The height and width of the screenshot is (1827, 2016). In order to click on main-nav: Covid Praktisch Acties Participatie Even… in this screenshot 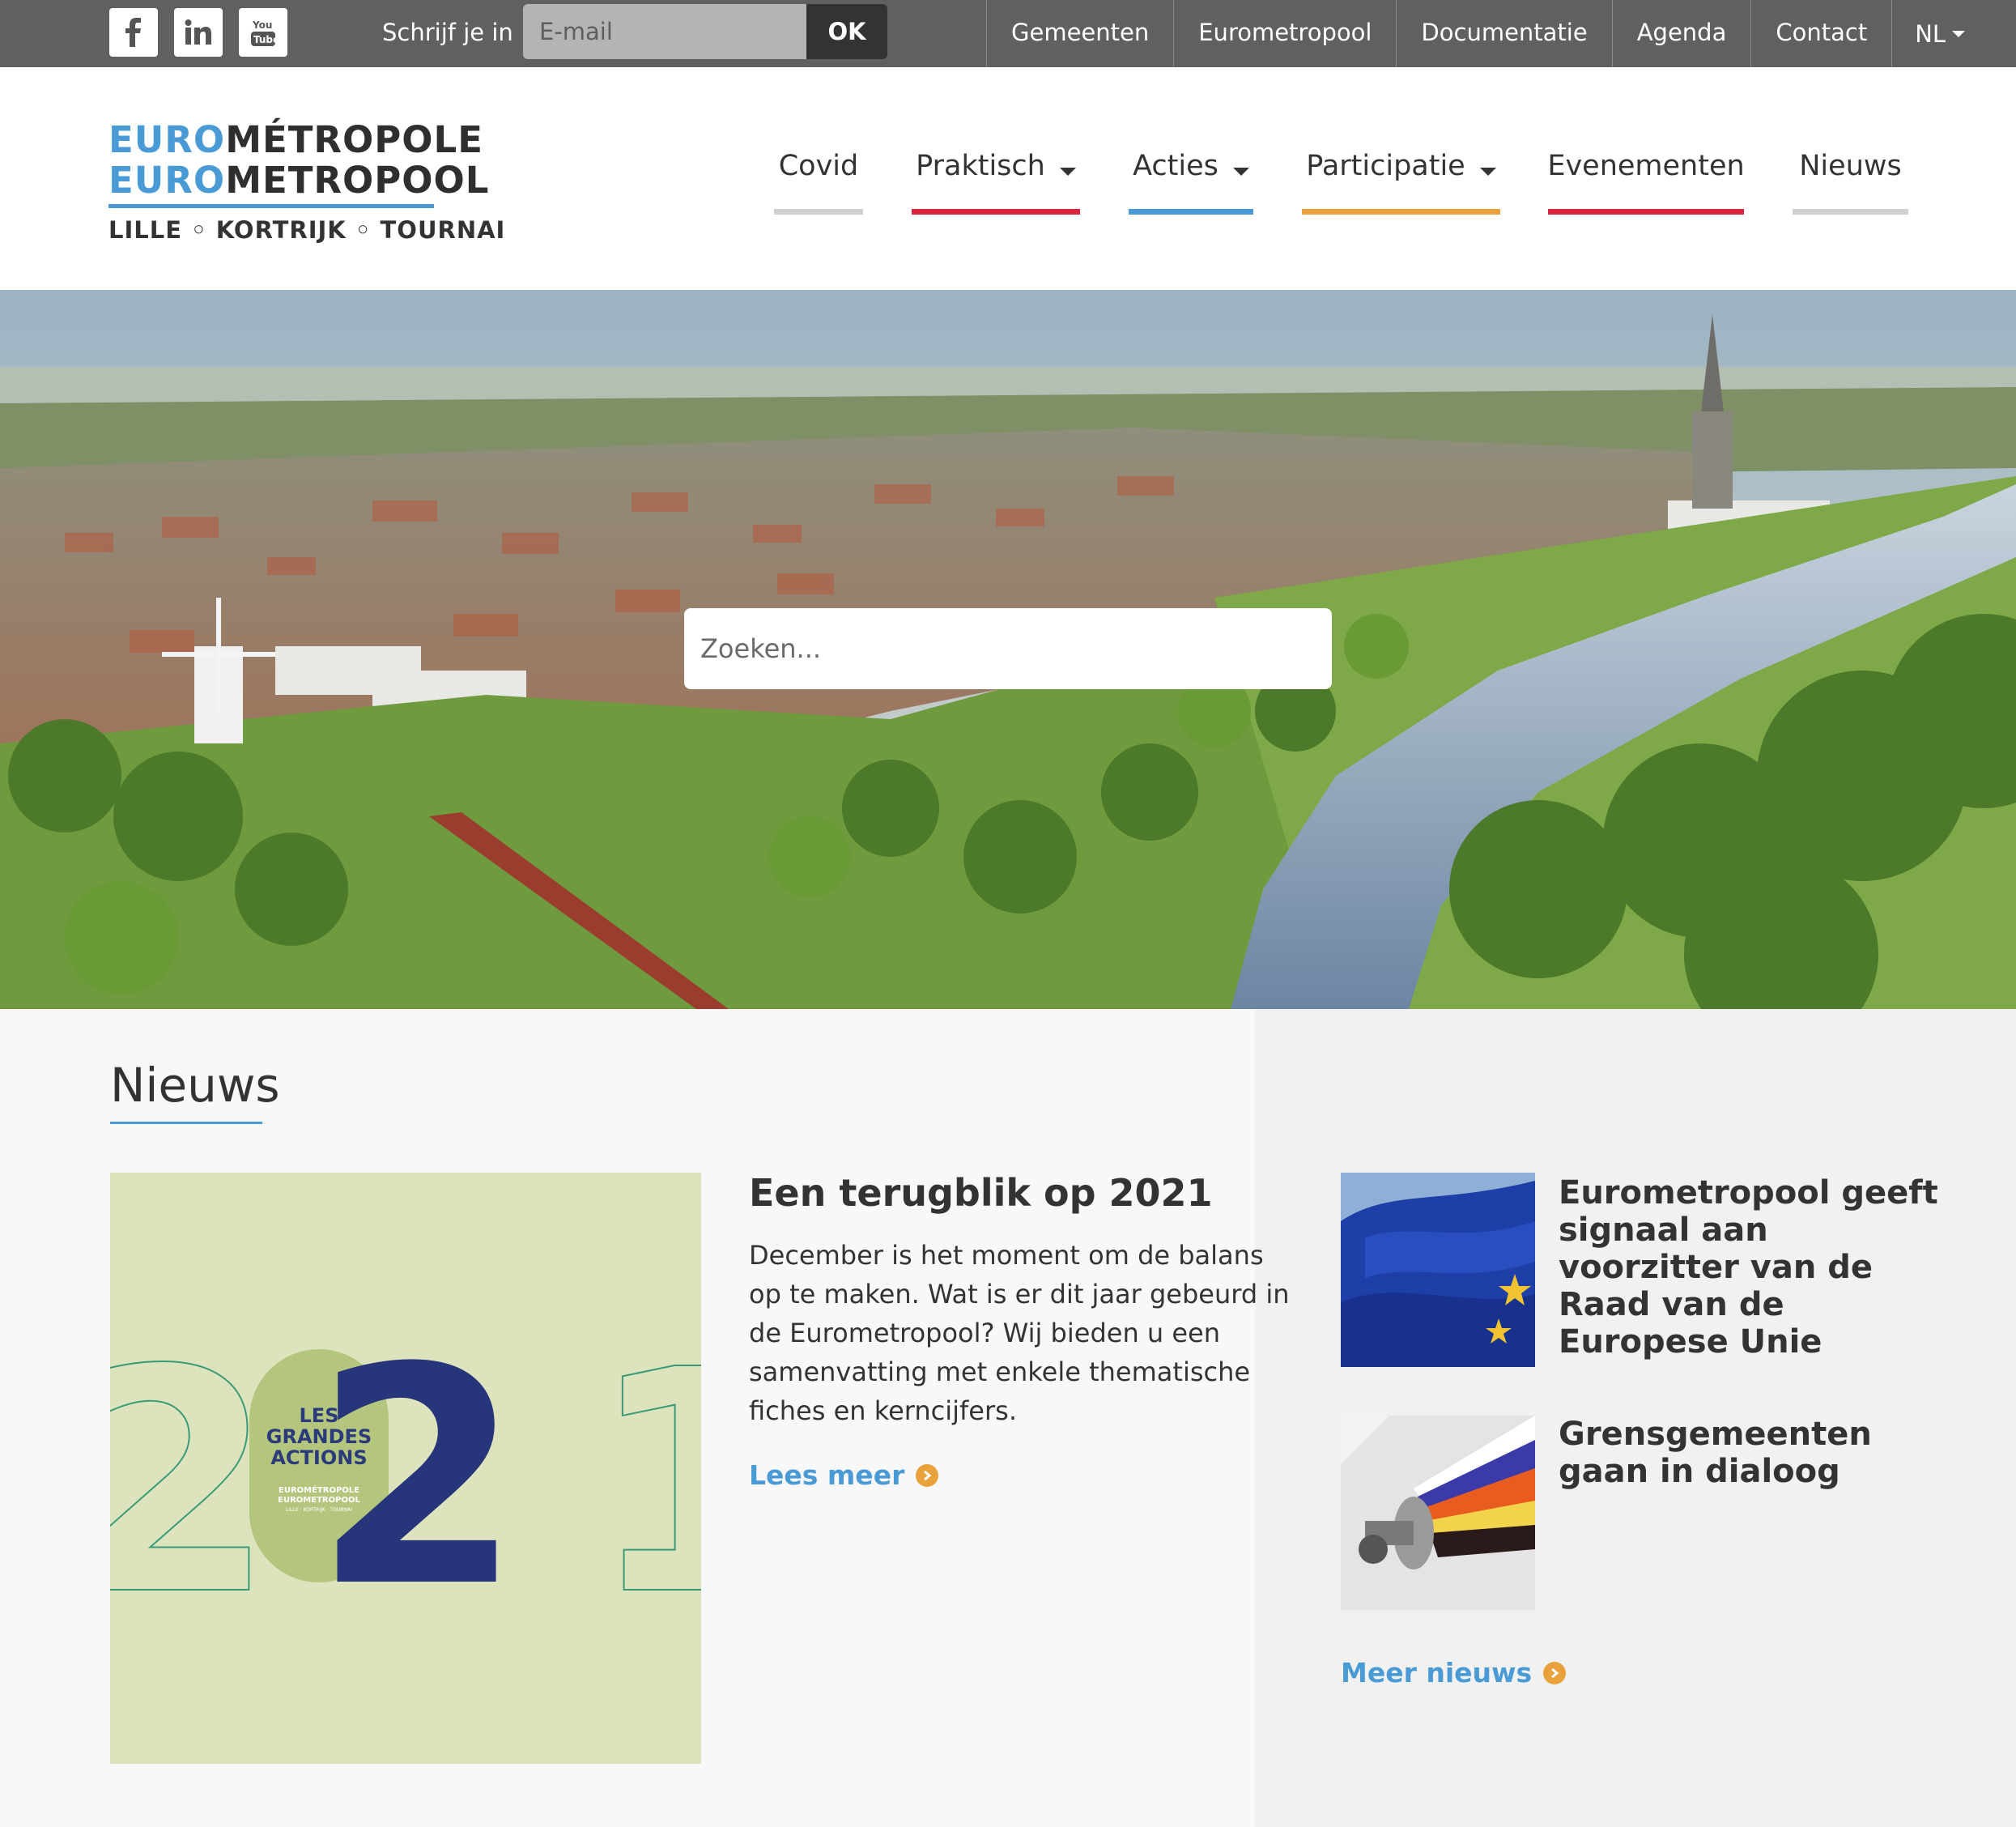, I will do `click(1008, 179)`.